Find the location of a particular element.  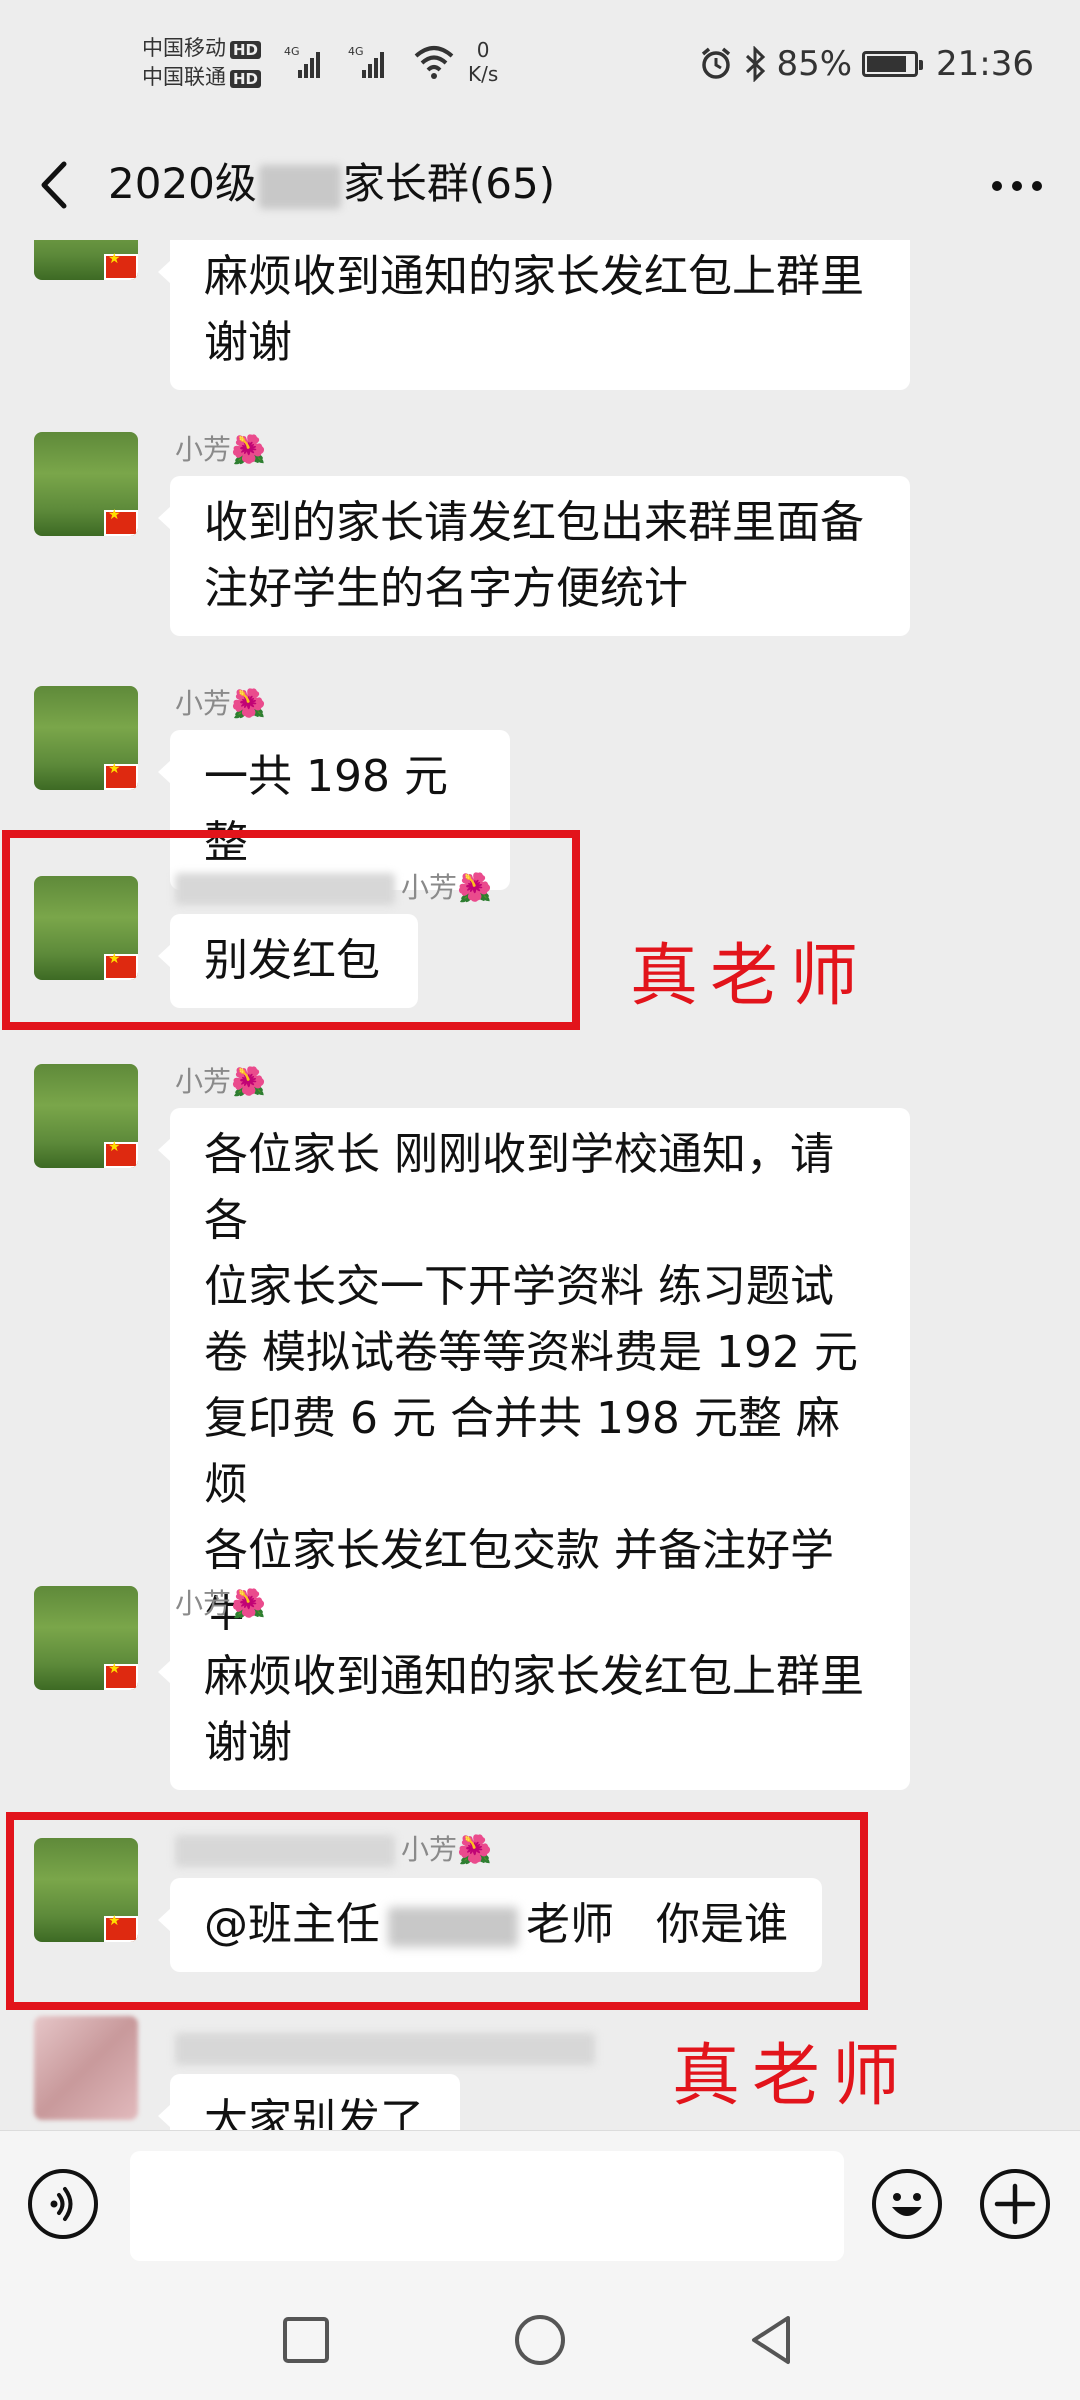

net-speed: 0 K/s is located at coordinates (483, 62).